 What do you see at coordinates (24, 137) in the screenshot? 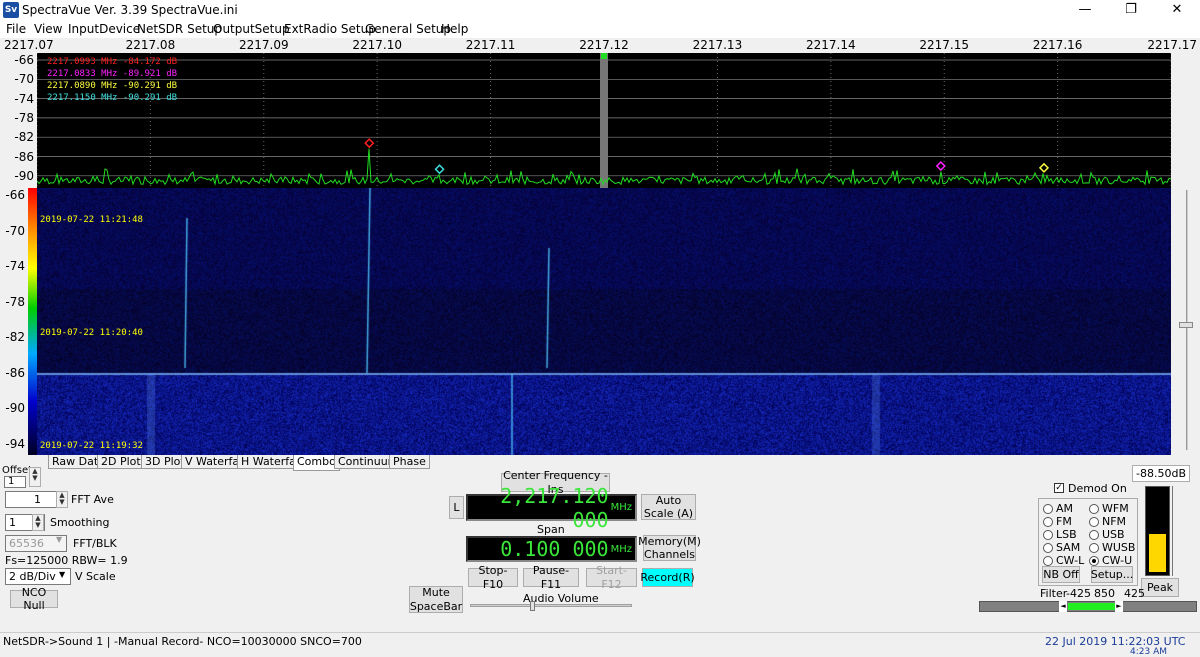
I see `y-tick-label: -82` at bounding box center [24, 137].